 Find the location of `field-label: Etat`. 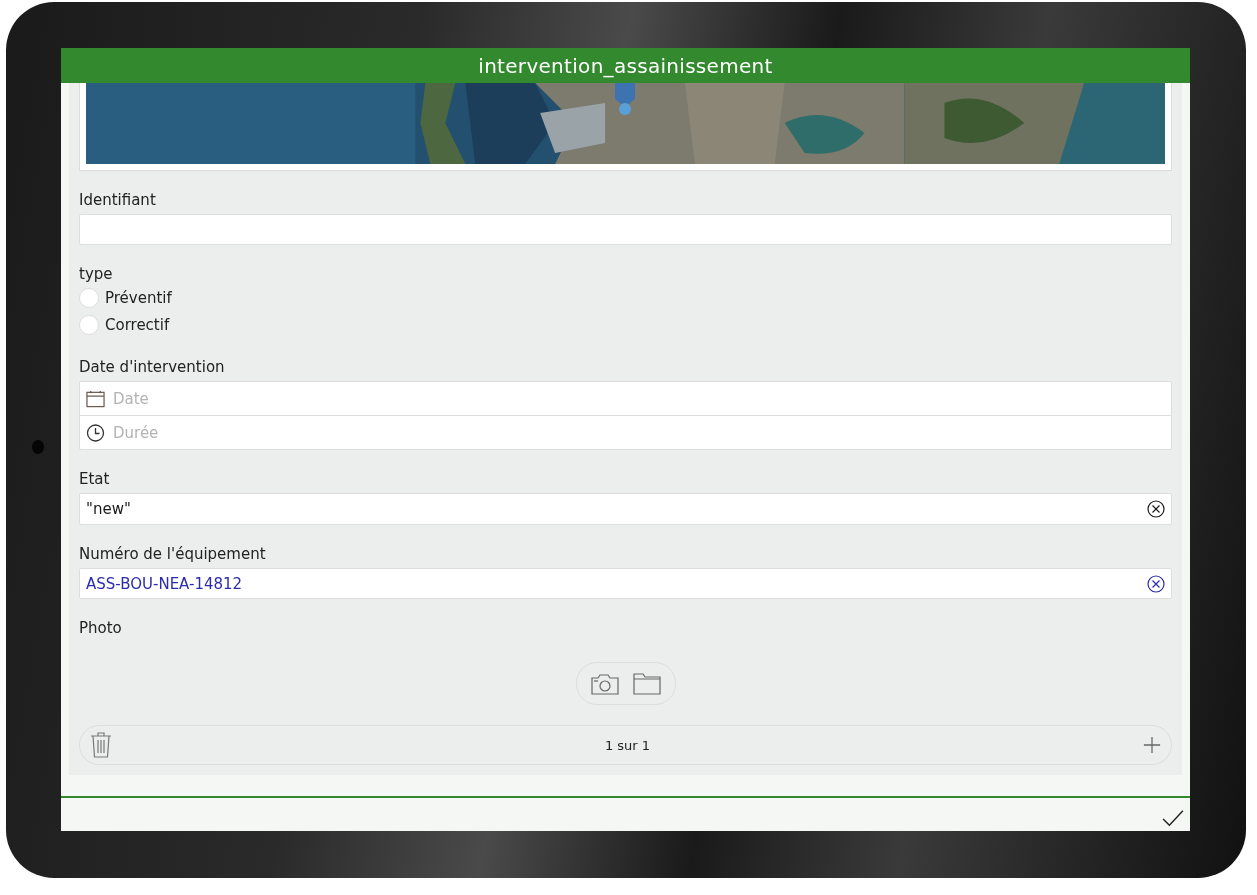

field-label: Etat is located at coordinates (95, 479).